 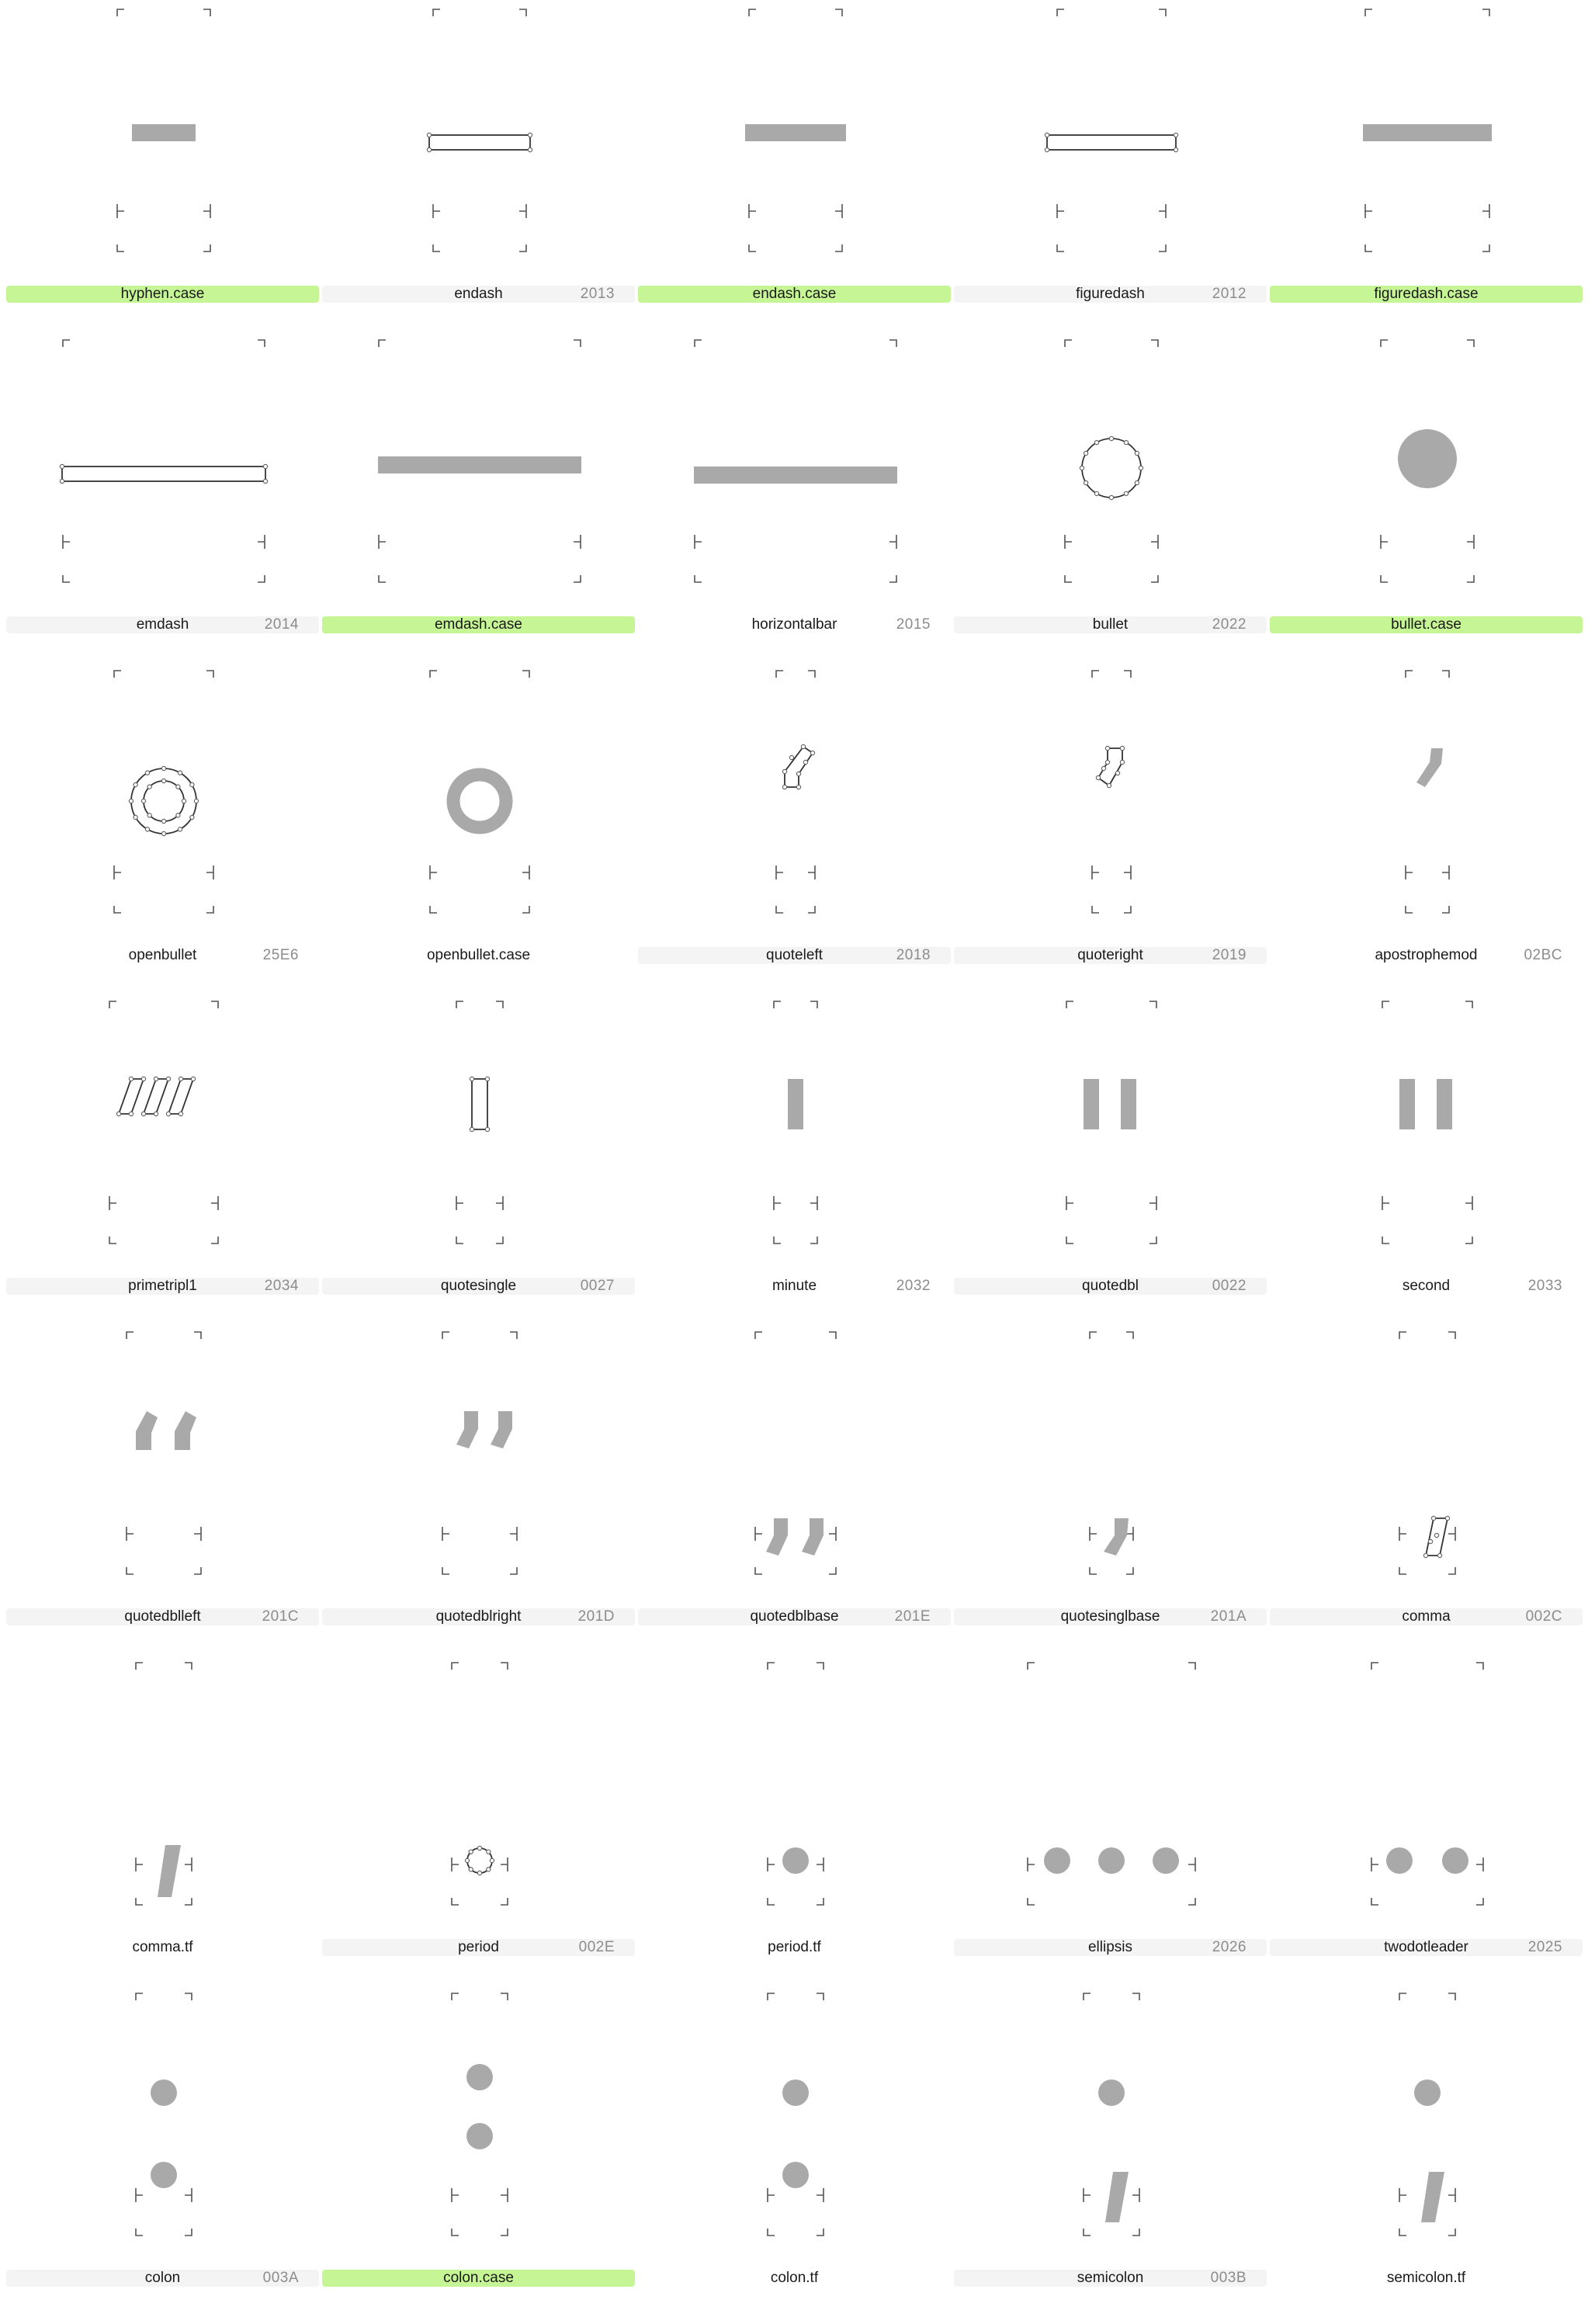 What do you see at coordinates (479, 294) in the screenshot?
I see `glyph-label-bar: endash 2013` at bounding box center [479, 294].